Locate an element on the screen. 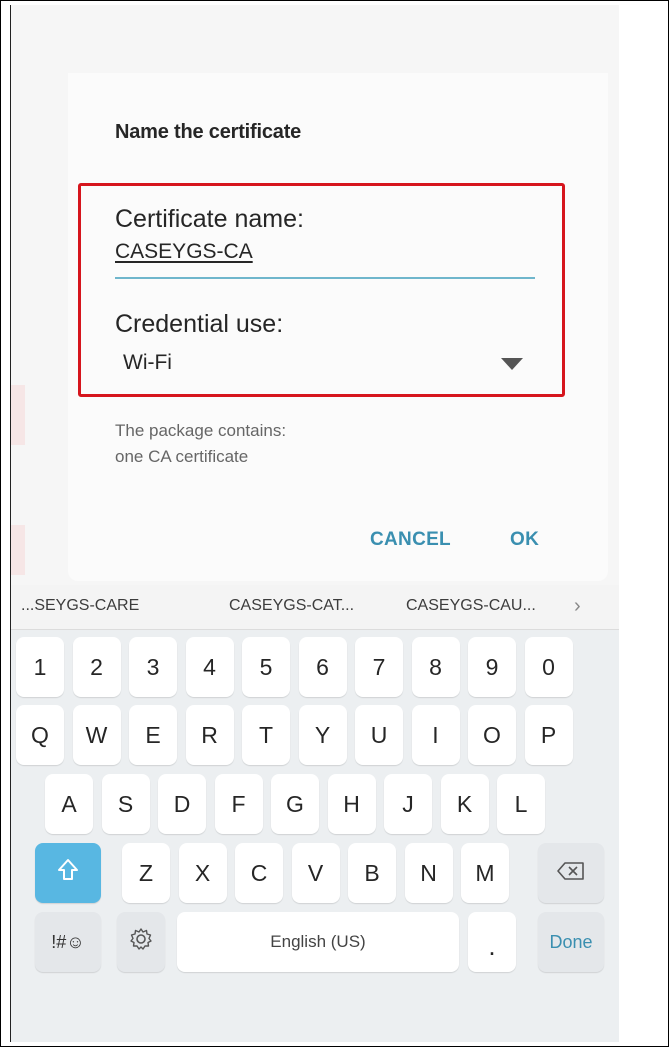  key-2: 2 is located at coordinates (96, 667).